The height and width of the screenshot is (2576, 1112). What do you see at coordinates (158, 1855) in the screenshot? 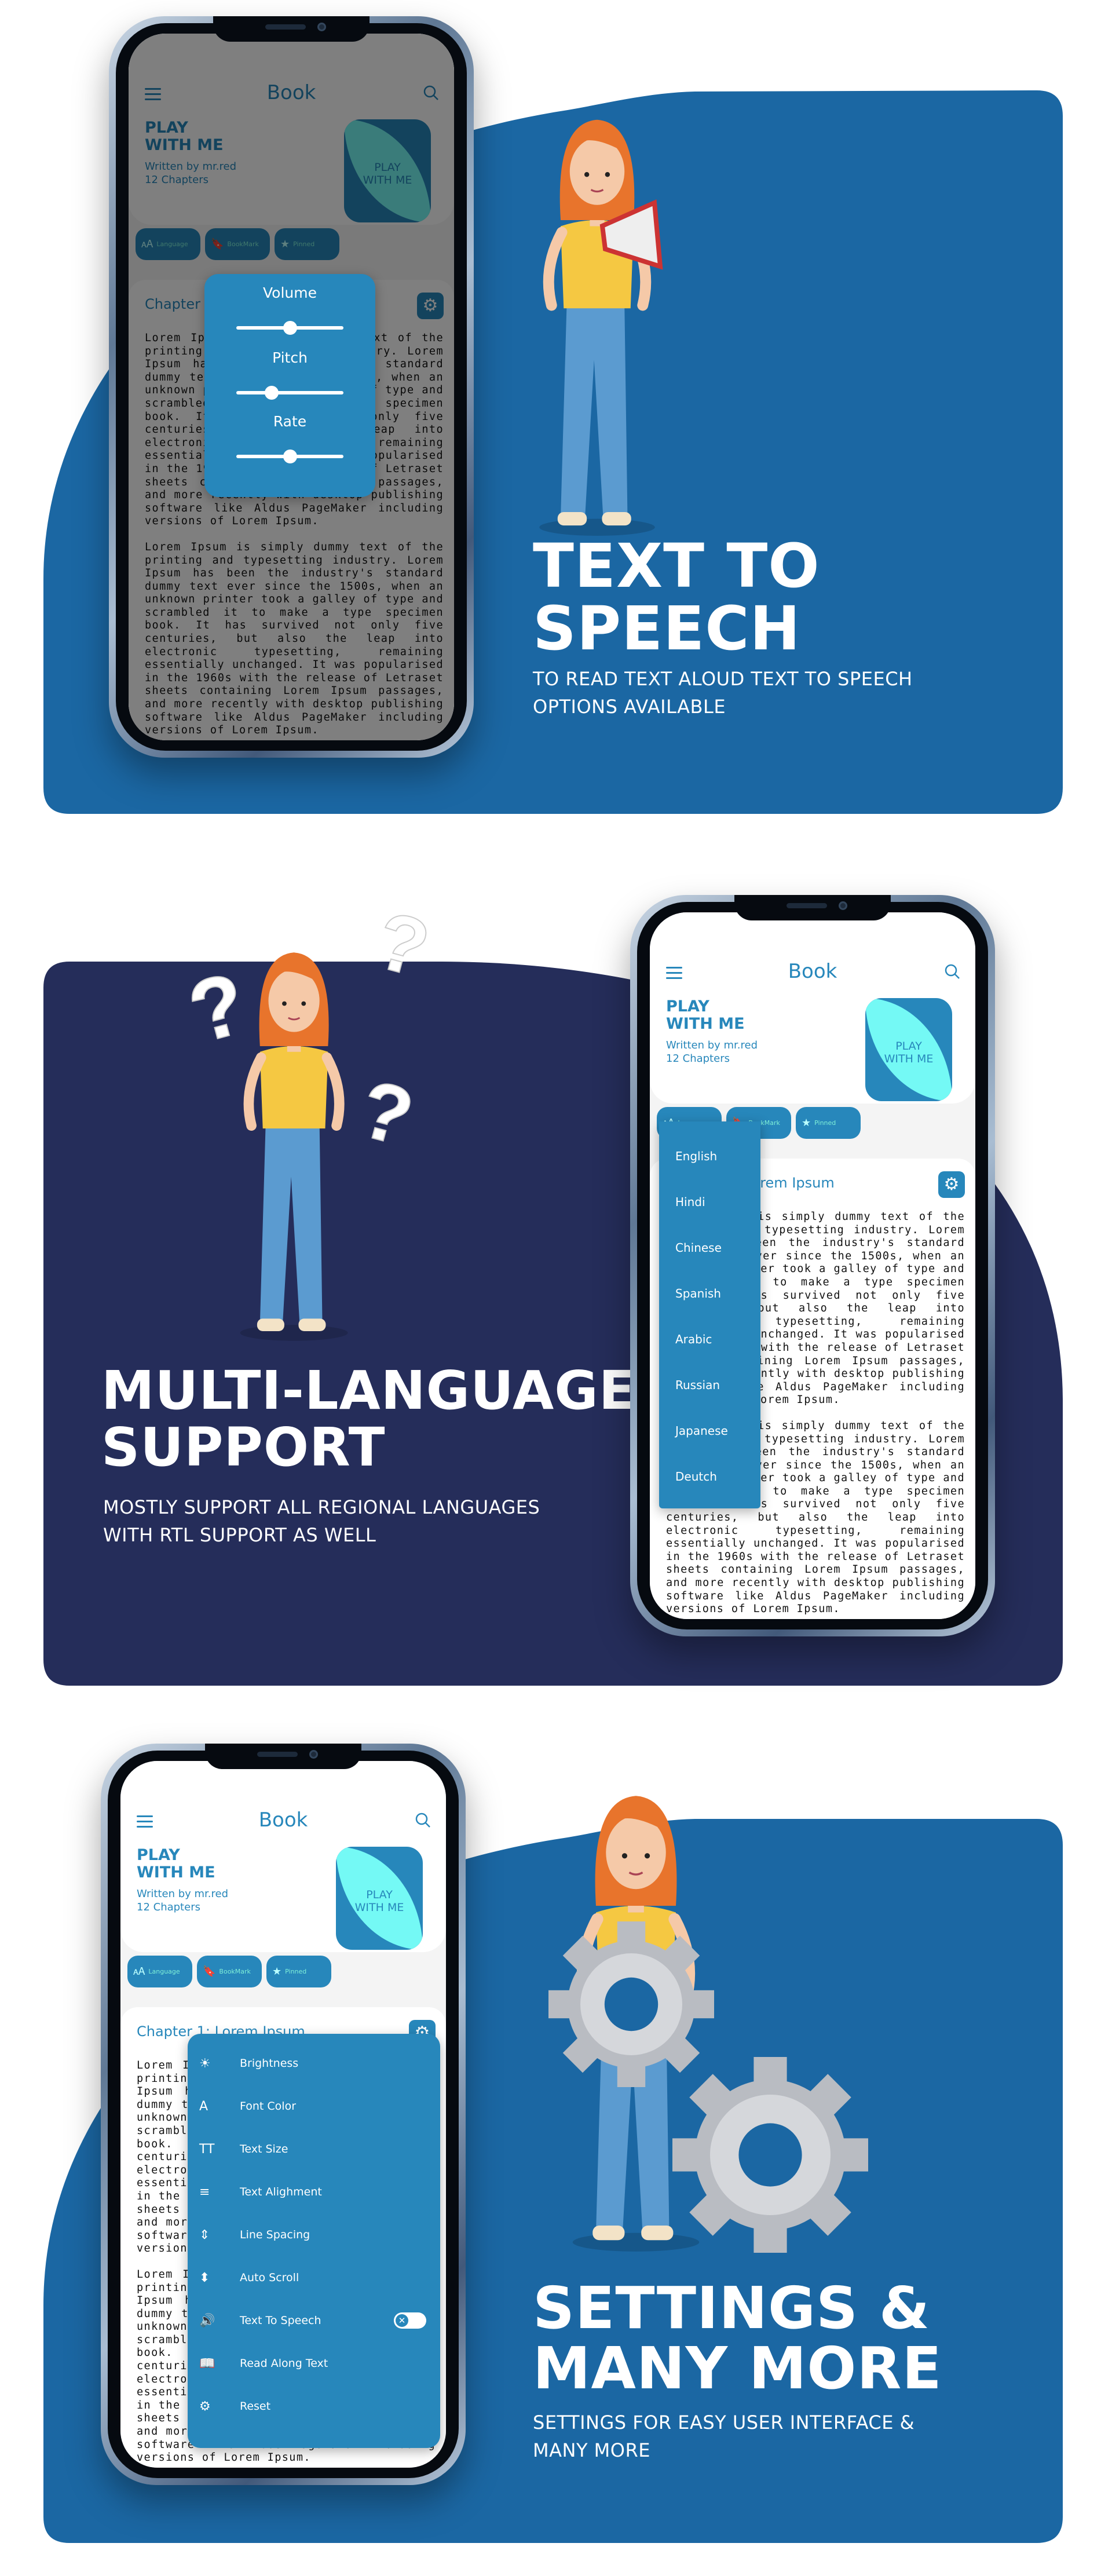
I see `book-title-line: PLAY` at bounding box center [158, 1855].